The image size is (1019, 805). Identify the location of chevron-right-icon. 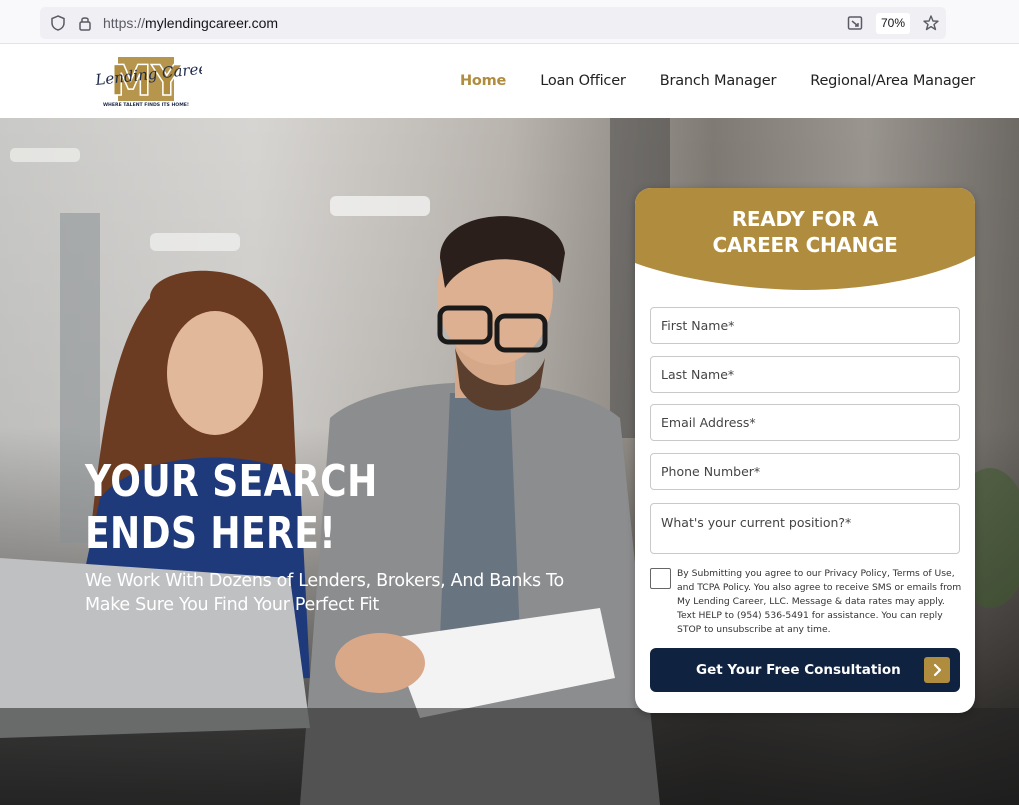
(937, 670).